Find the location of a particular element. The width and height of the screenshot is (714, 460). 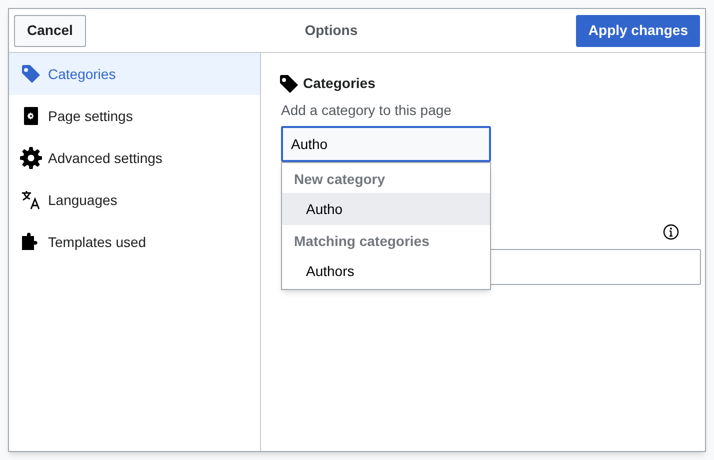

sidebar-item: Advanced settings is located at coordinates (134, 158).